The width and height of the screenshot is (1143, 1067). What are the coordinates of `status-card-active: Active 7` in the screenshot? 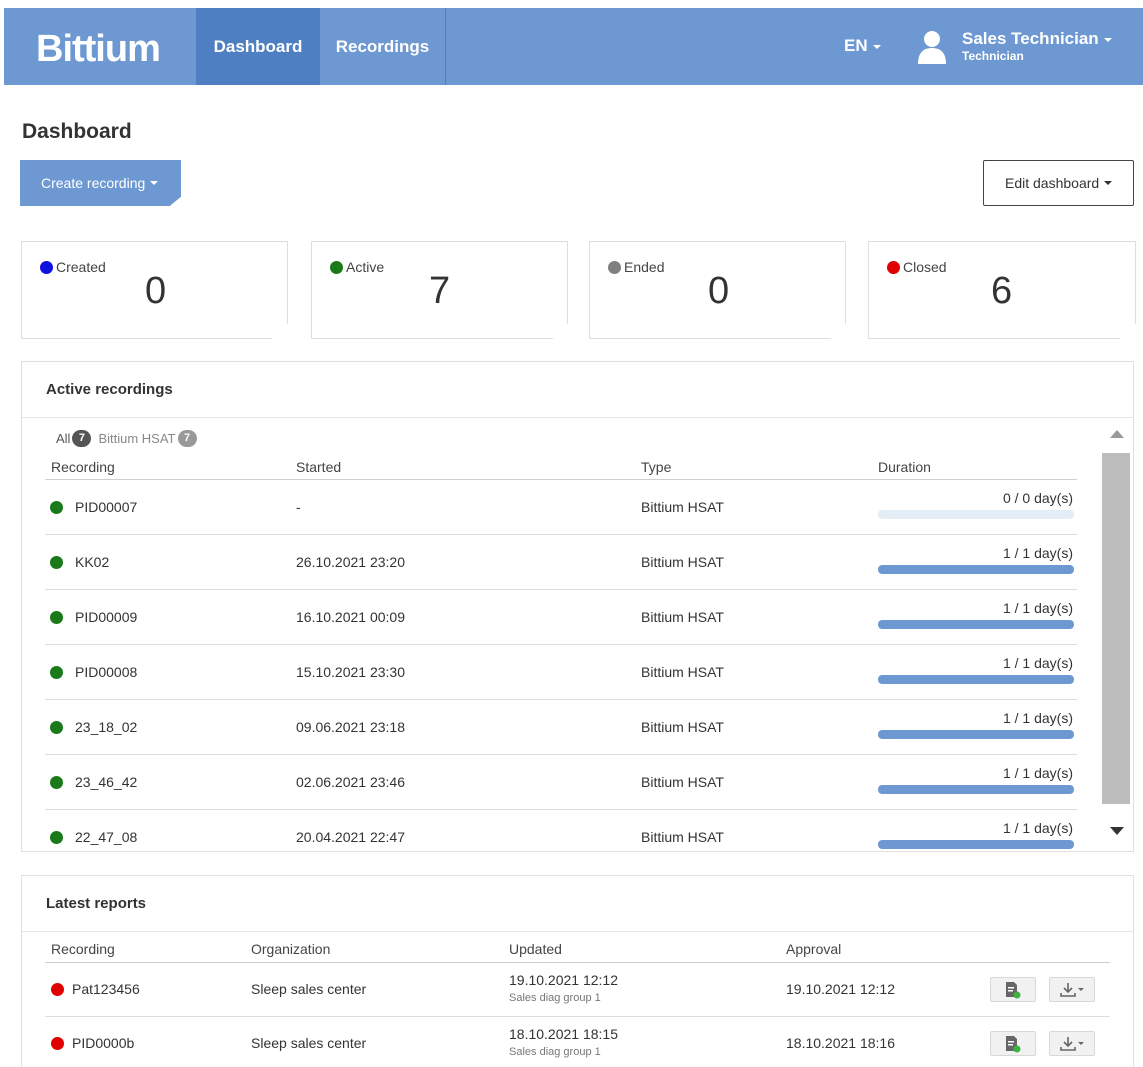 It's located at (439, 290).